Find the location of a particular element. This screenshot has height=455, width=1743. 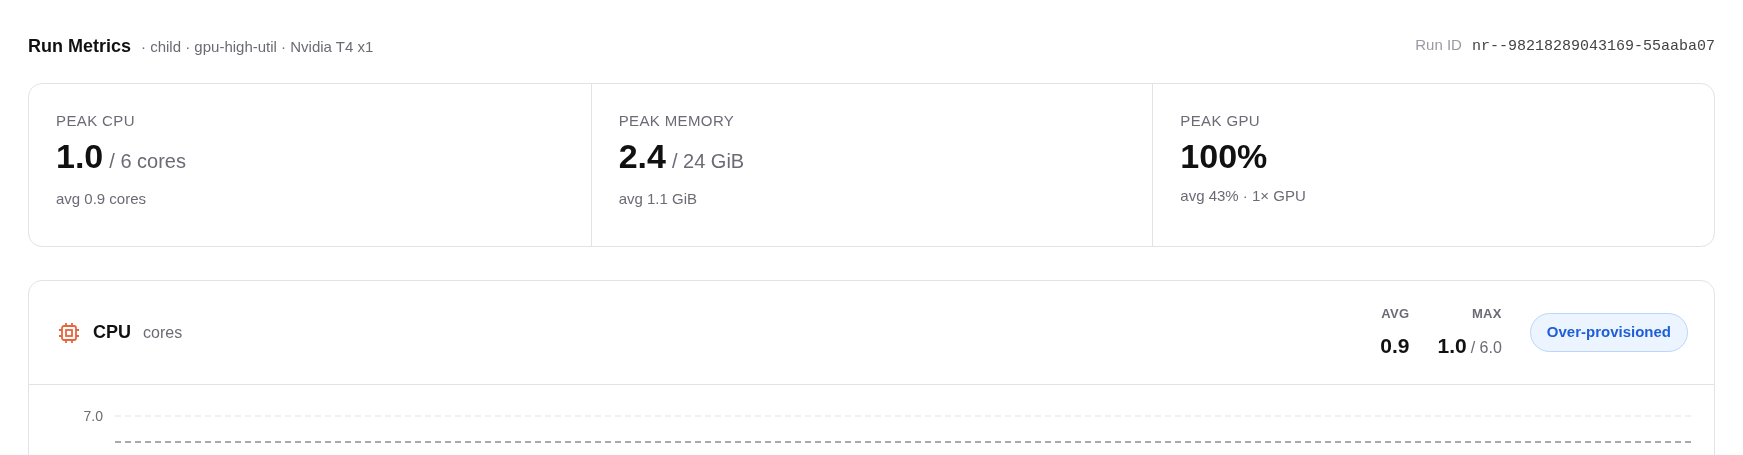

stat-label: PEAK GPU is located at coordinates (1221, 121).